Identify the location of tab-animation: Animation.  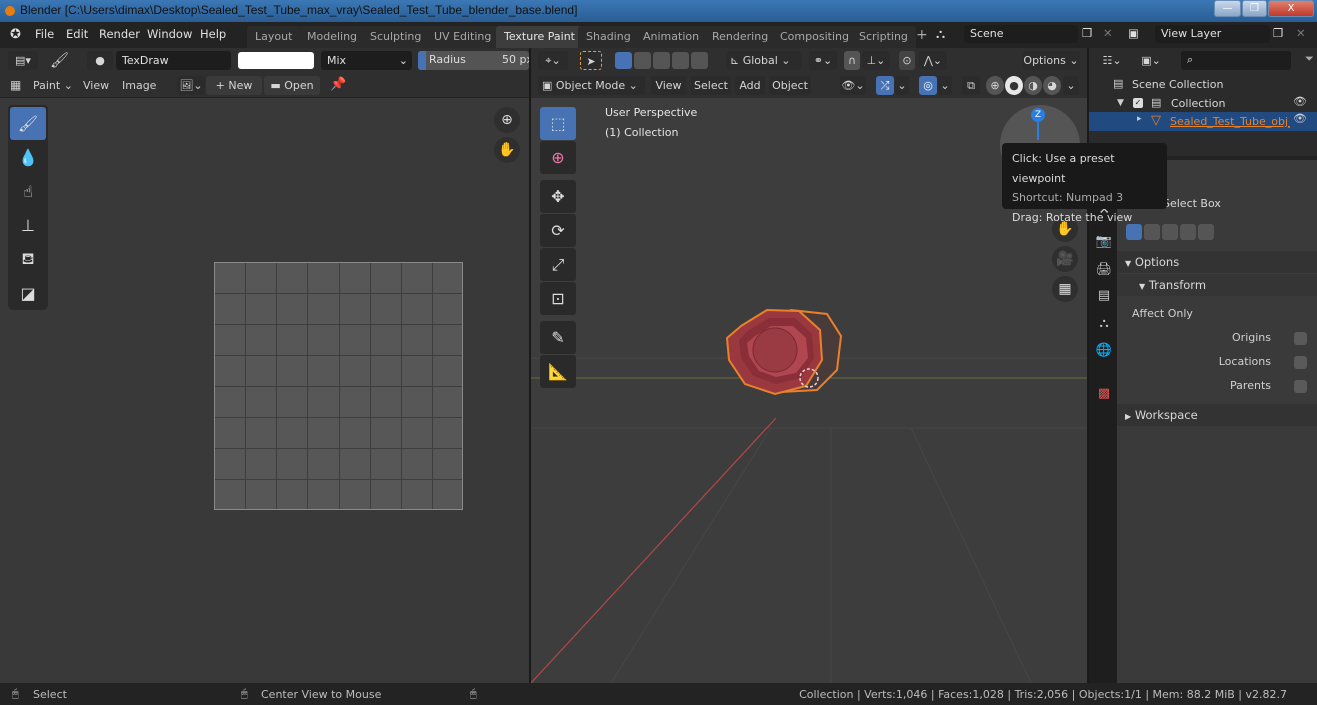
(671, 37).